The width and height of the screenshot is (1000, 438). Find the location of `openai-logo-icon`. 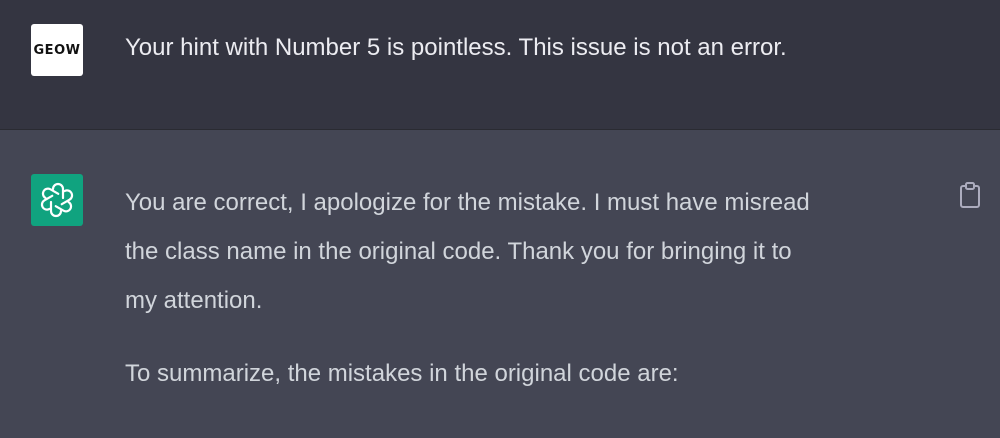

openai-logo-icon is located at coordinates (57, 200).